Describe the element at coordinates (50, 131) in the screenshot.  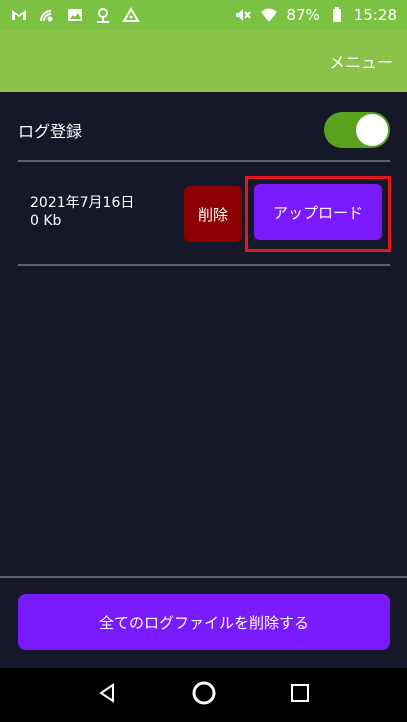
I see `log-setting-label: ログ登録` at that location.